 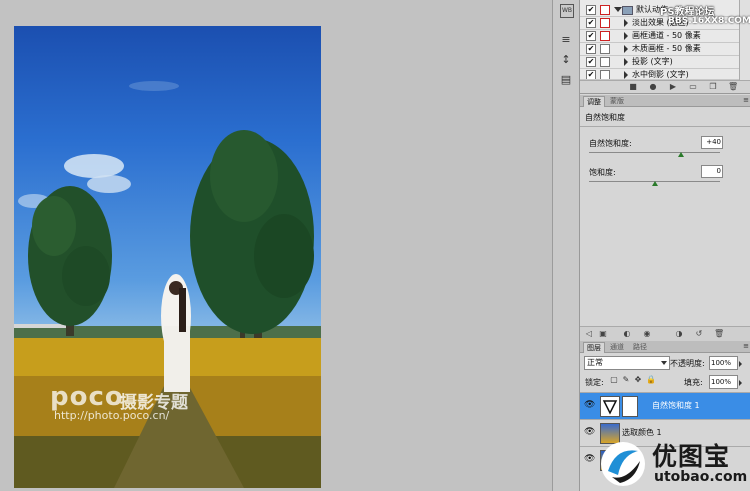 I want to click on adjustments-toolbar: ◁ ▣ ◐ ◉ ◑ ↺ 🗑, so click(x=665, y=333).